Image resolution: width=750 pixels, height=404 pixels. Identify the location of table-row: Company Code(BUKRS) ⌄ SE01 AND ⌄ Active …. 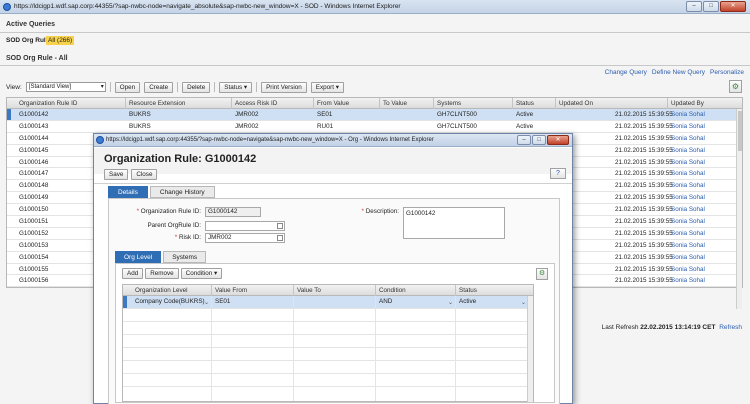
(328, 302).